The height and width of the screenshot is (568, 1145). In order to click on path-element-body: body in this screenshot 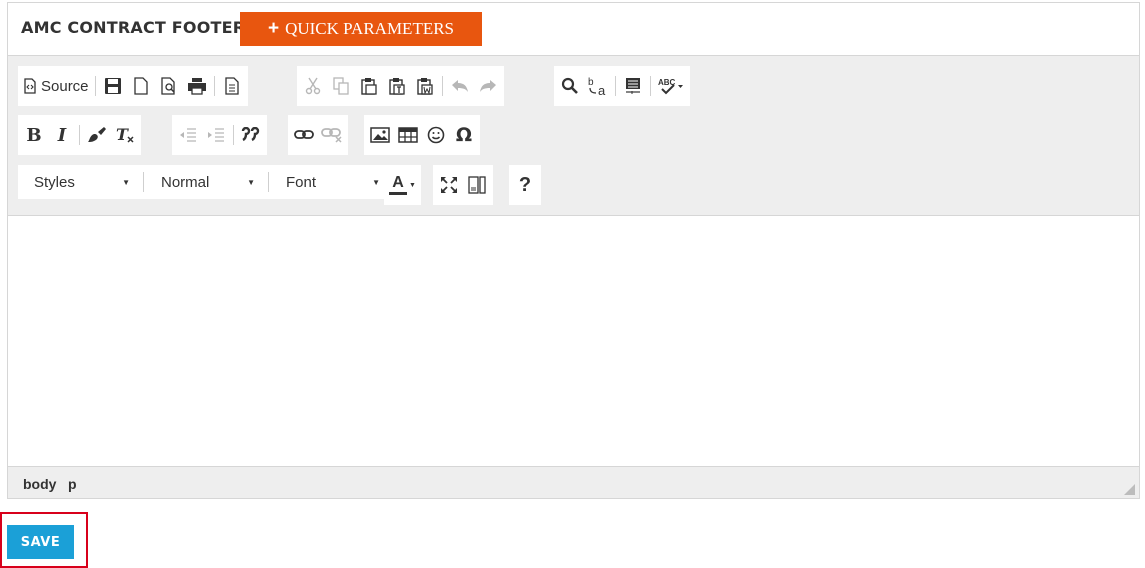, I will do `click(39, 484)`.